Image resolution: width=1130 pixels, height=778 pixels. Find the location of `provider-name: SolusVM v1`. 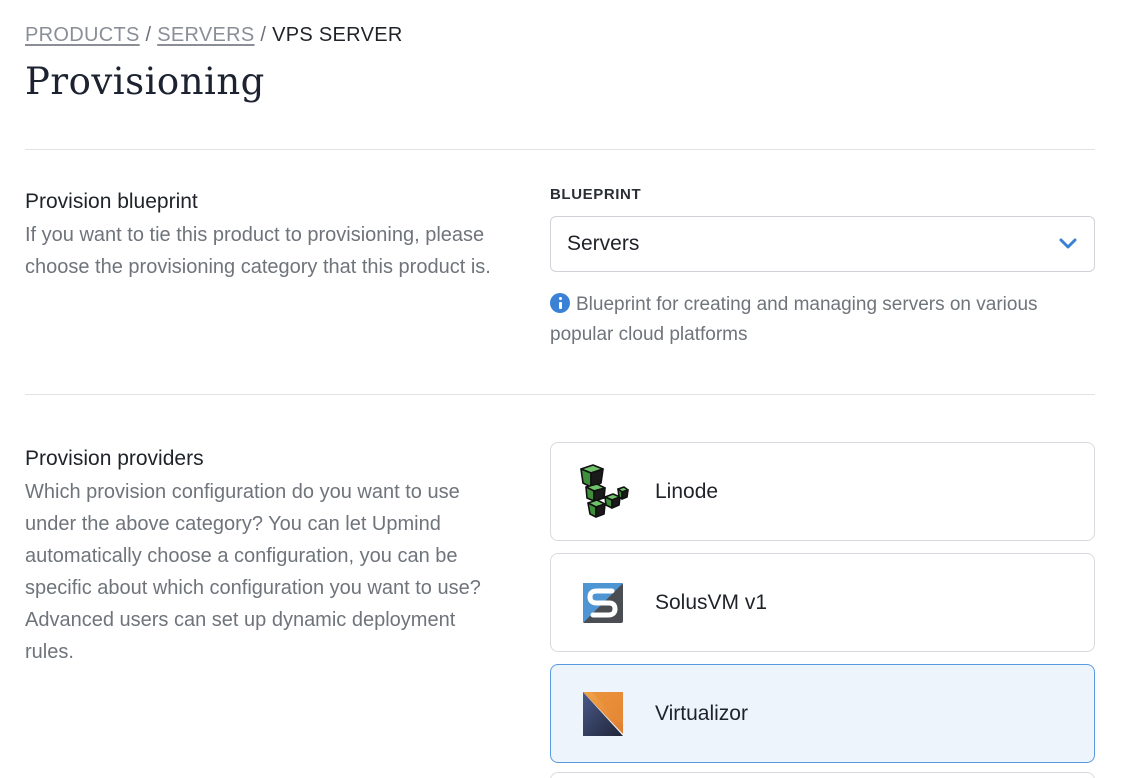

provider-name: SolusVM v1 is located at coordinates (711, 602).